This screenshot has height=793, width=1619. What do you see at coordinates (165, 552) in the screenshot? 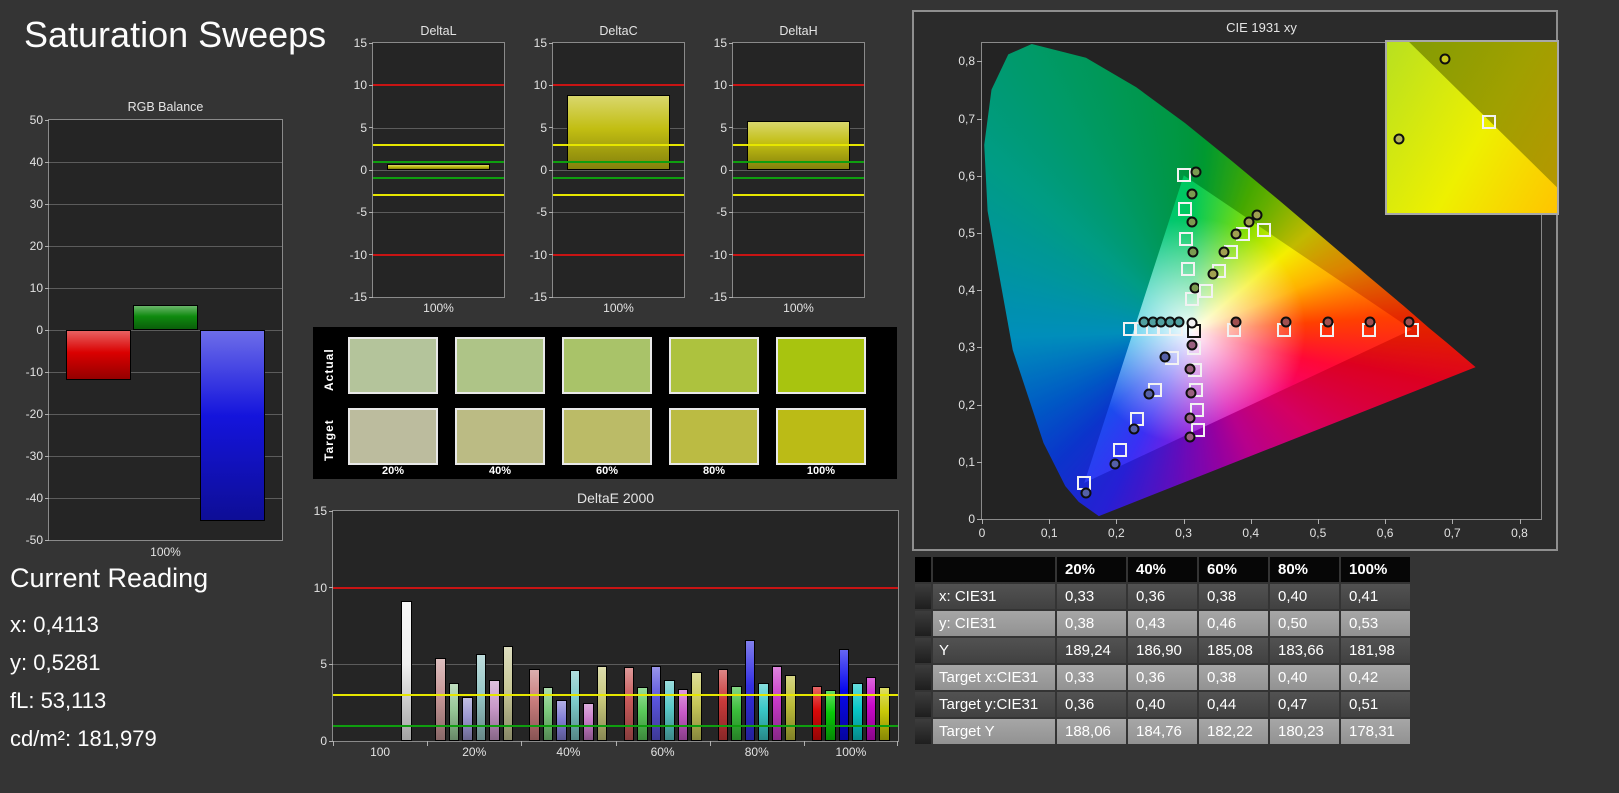
I see `rgb-x-axis-label: 100%` at bounding box center [165, 552].